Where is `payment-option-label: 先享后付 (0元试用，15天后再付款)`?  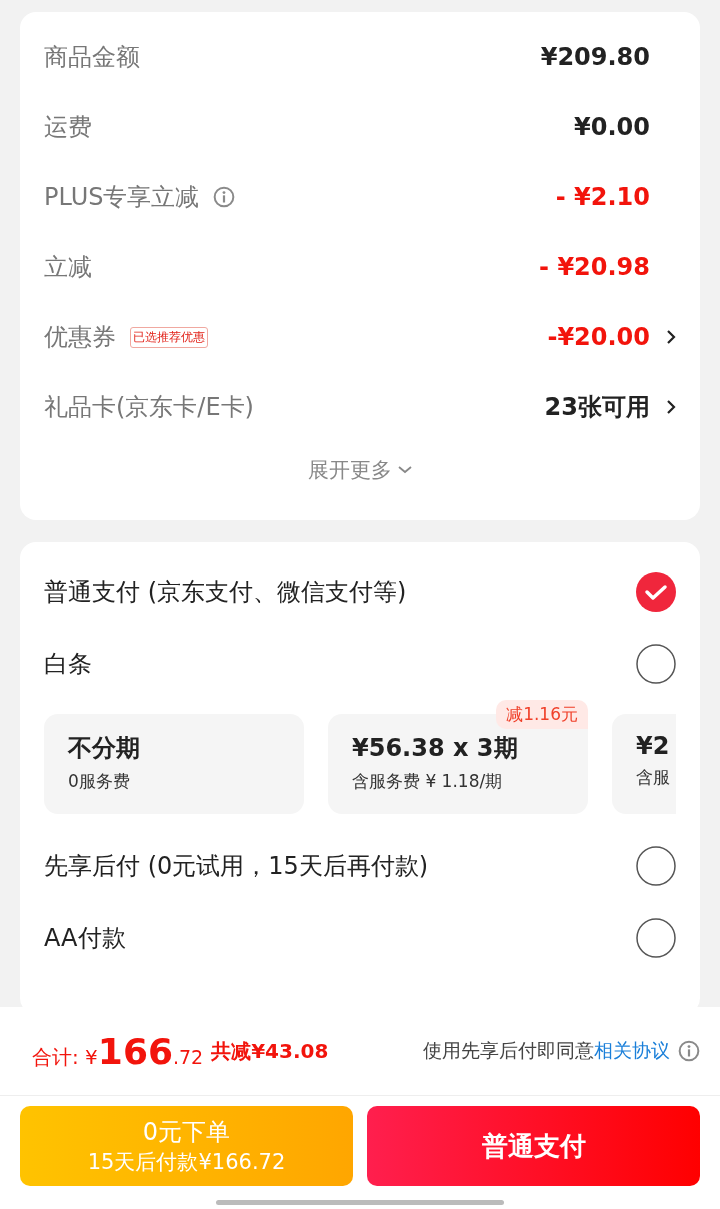 payment-option-label: 先享后付 (0元试用，15天后再付款) is located at coordinates (236, 866).